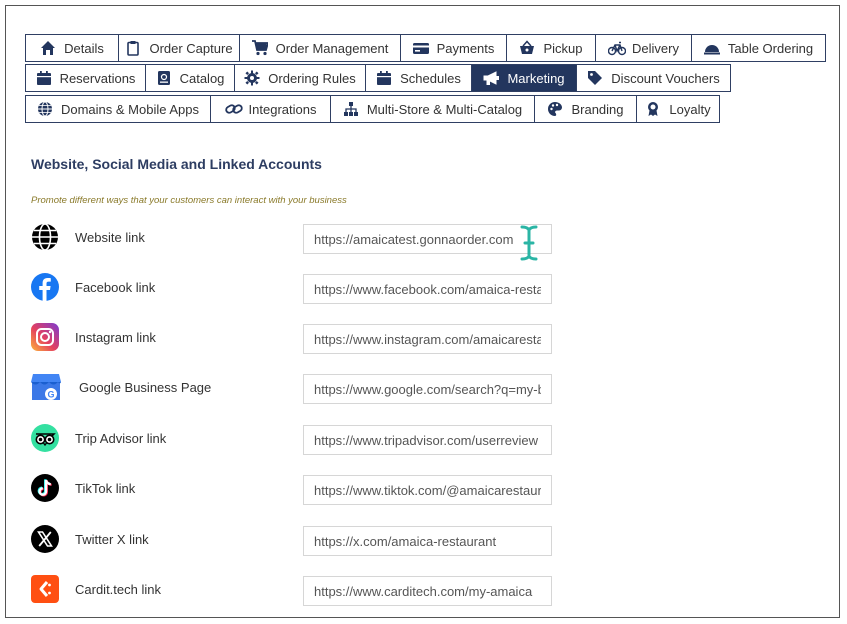  I want to click on tab-label: Schedules, so click(430, 78).